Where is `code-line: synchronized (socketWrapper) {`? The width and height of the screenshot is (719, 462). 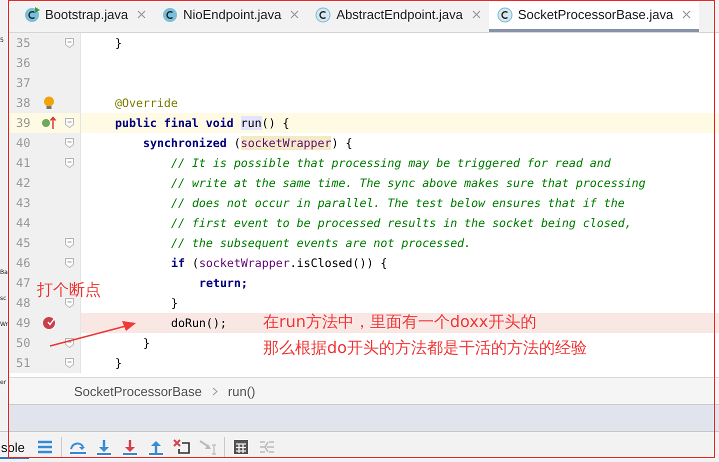 code-line: synchronized (socketWrapper) { is located at coordinates (247, 143).